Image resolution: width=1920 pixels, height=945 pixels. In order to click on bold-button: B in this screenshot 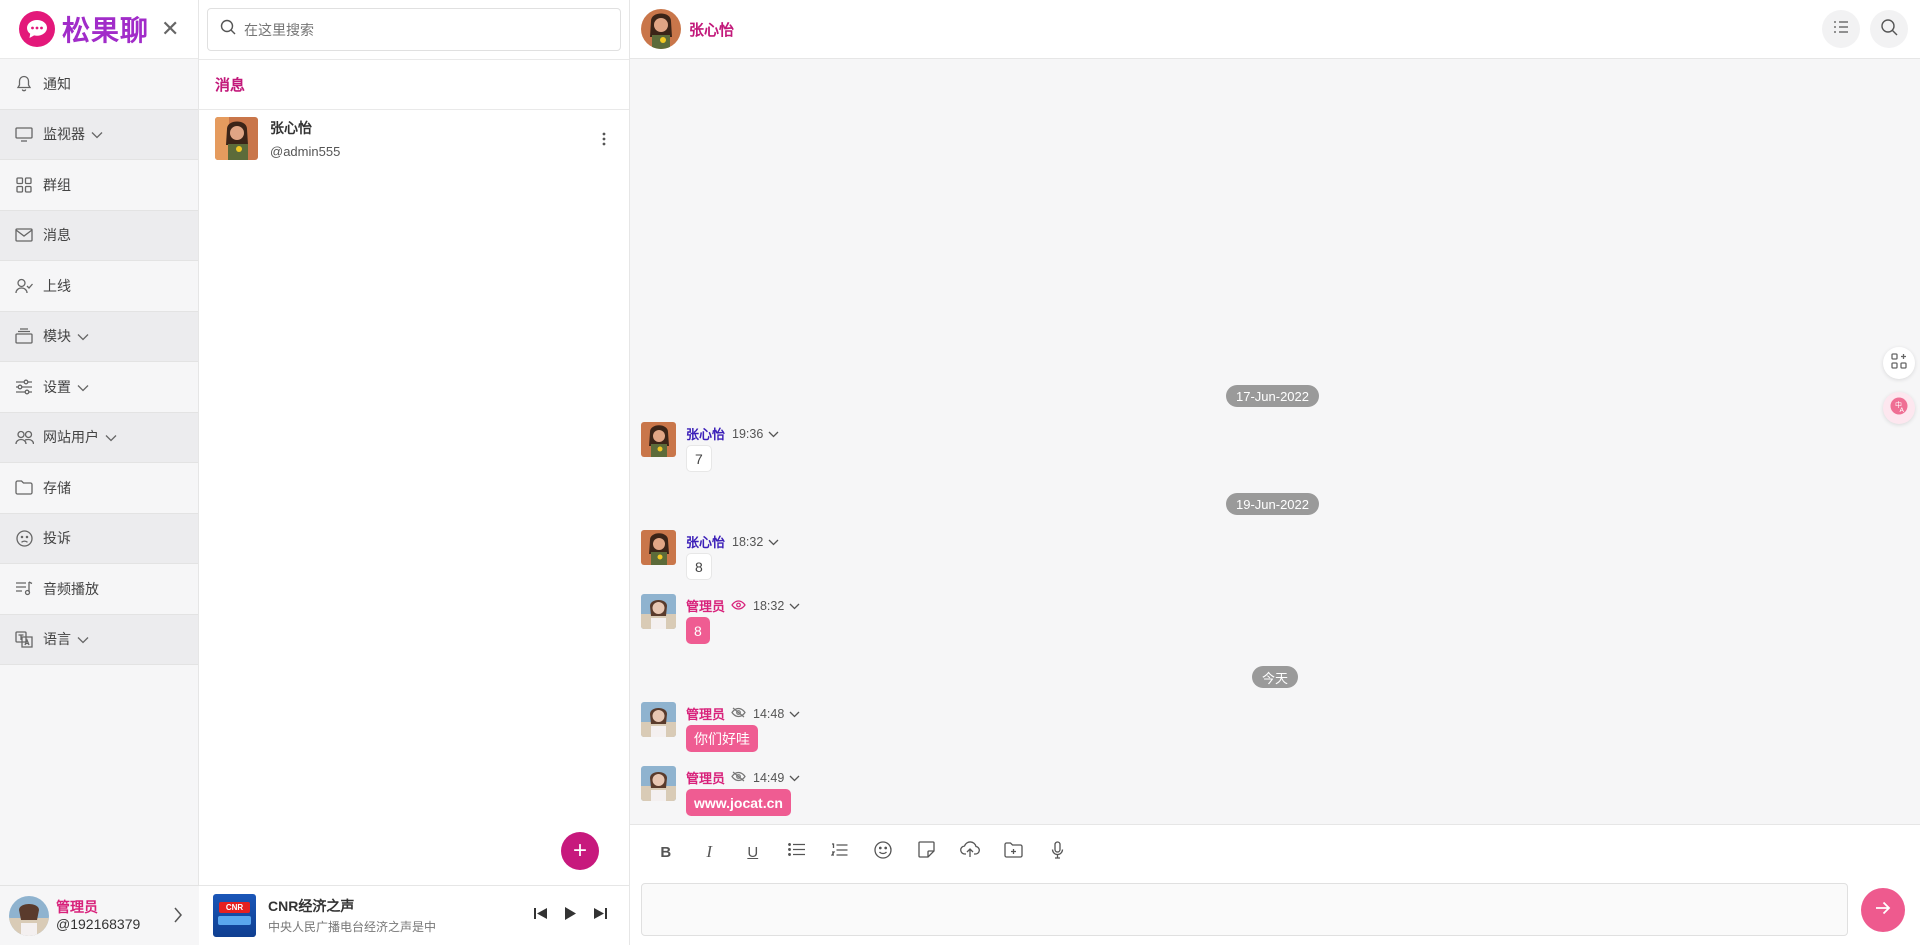, I will do `click(666, 852)`.